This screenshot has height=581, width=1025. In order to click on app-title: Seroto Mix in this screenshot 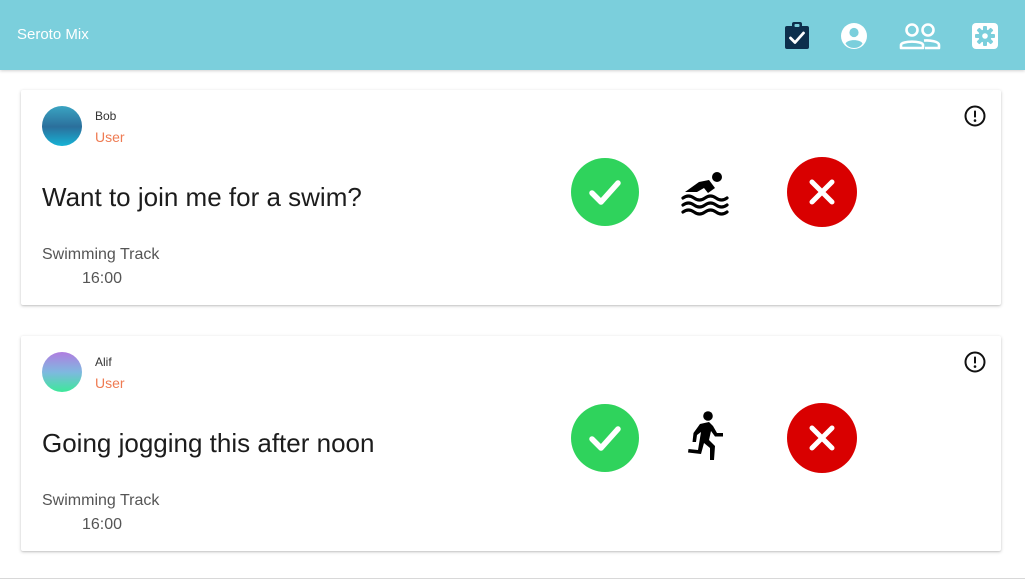, I will do `click(53, 34)`.